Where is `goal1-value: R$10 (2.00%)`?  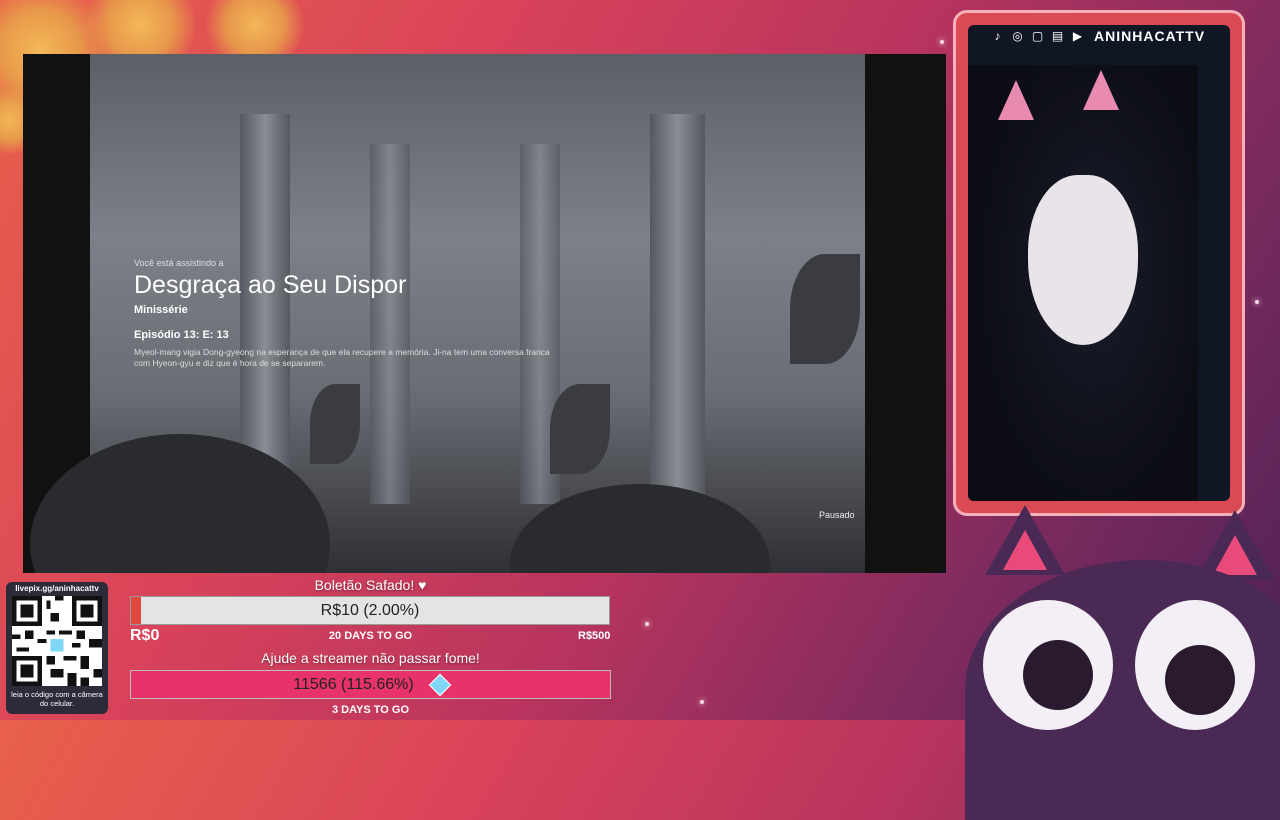
goal1-value: R$10 (2.00%) is located at coordinates (370, 610).